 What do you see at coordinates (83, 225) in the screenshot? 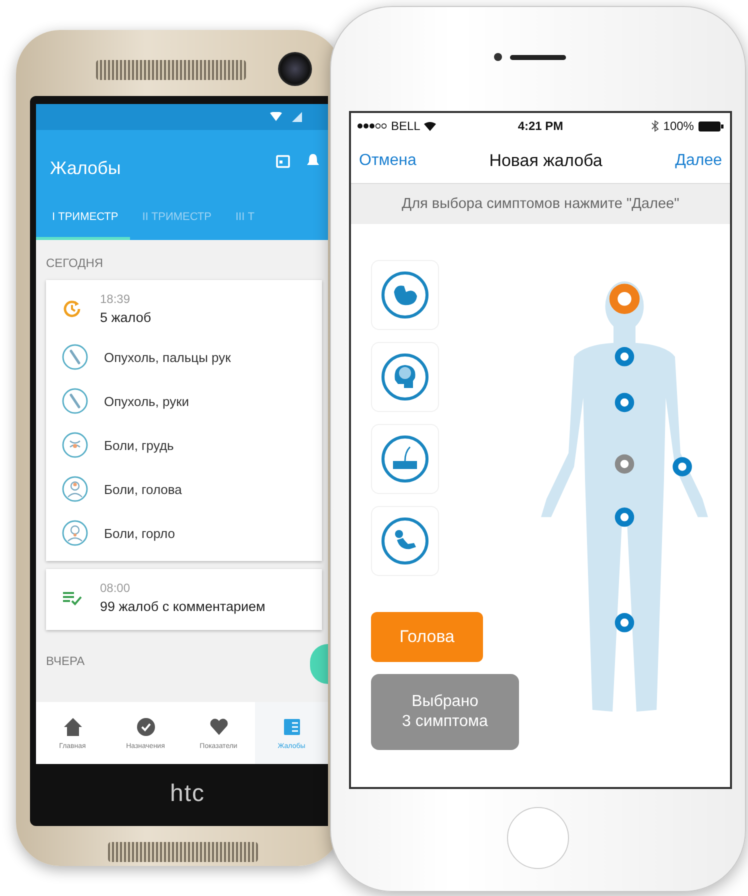
I see `trimester-tab: I ТРИМЕСТР` at bounding box center [83, 225].